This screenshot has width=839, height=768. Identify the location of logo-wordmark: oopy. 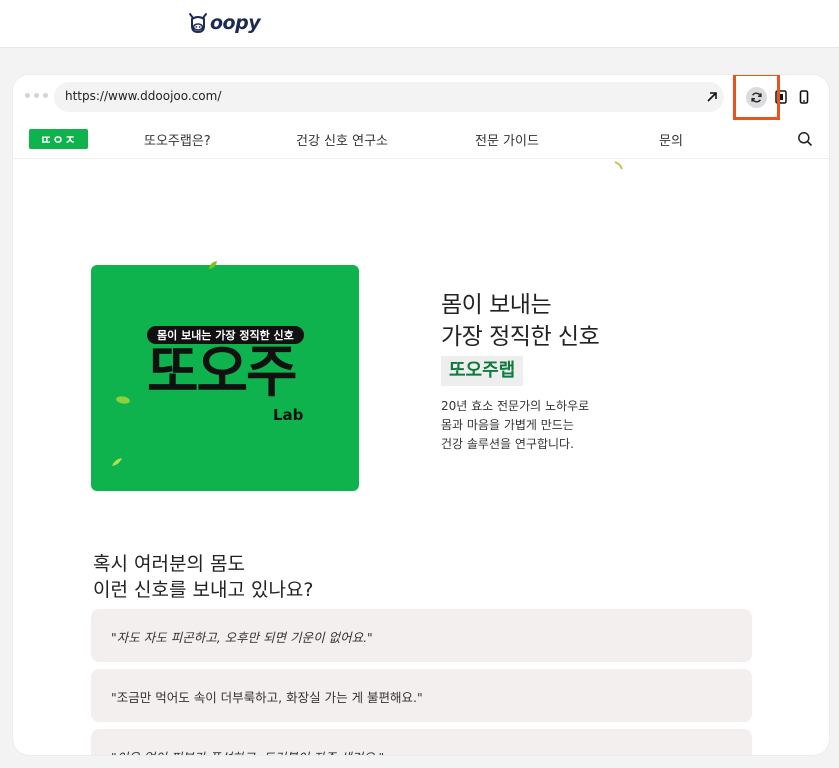
(235, 23).